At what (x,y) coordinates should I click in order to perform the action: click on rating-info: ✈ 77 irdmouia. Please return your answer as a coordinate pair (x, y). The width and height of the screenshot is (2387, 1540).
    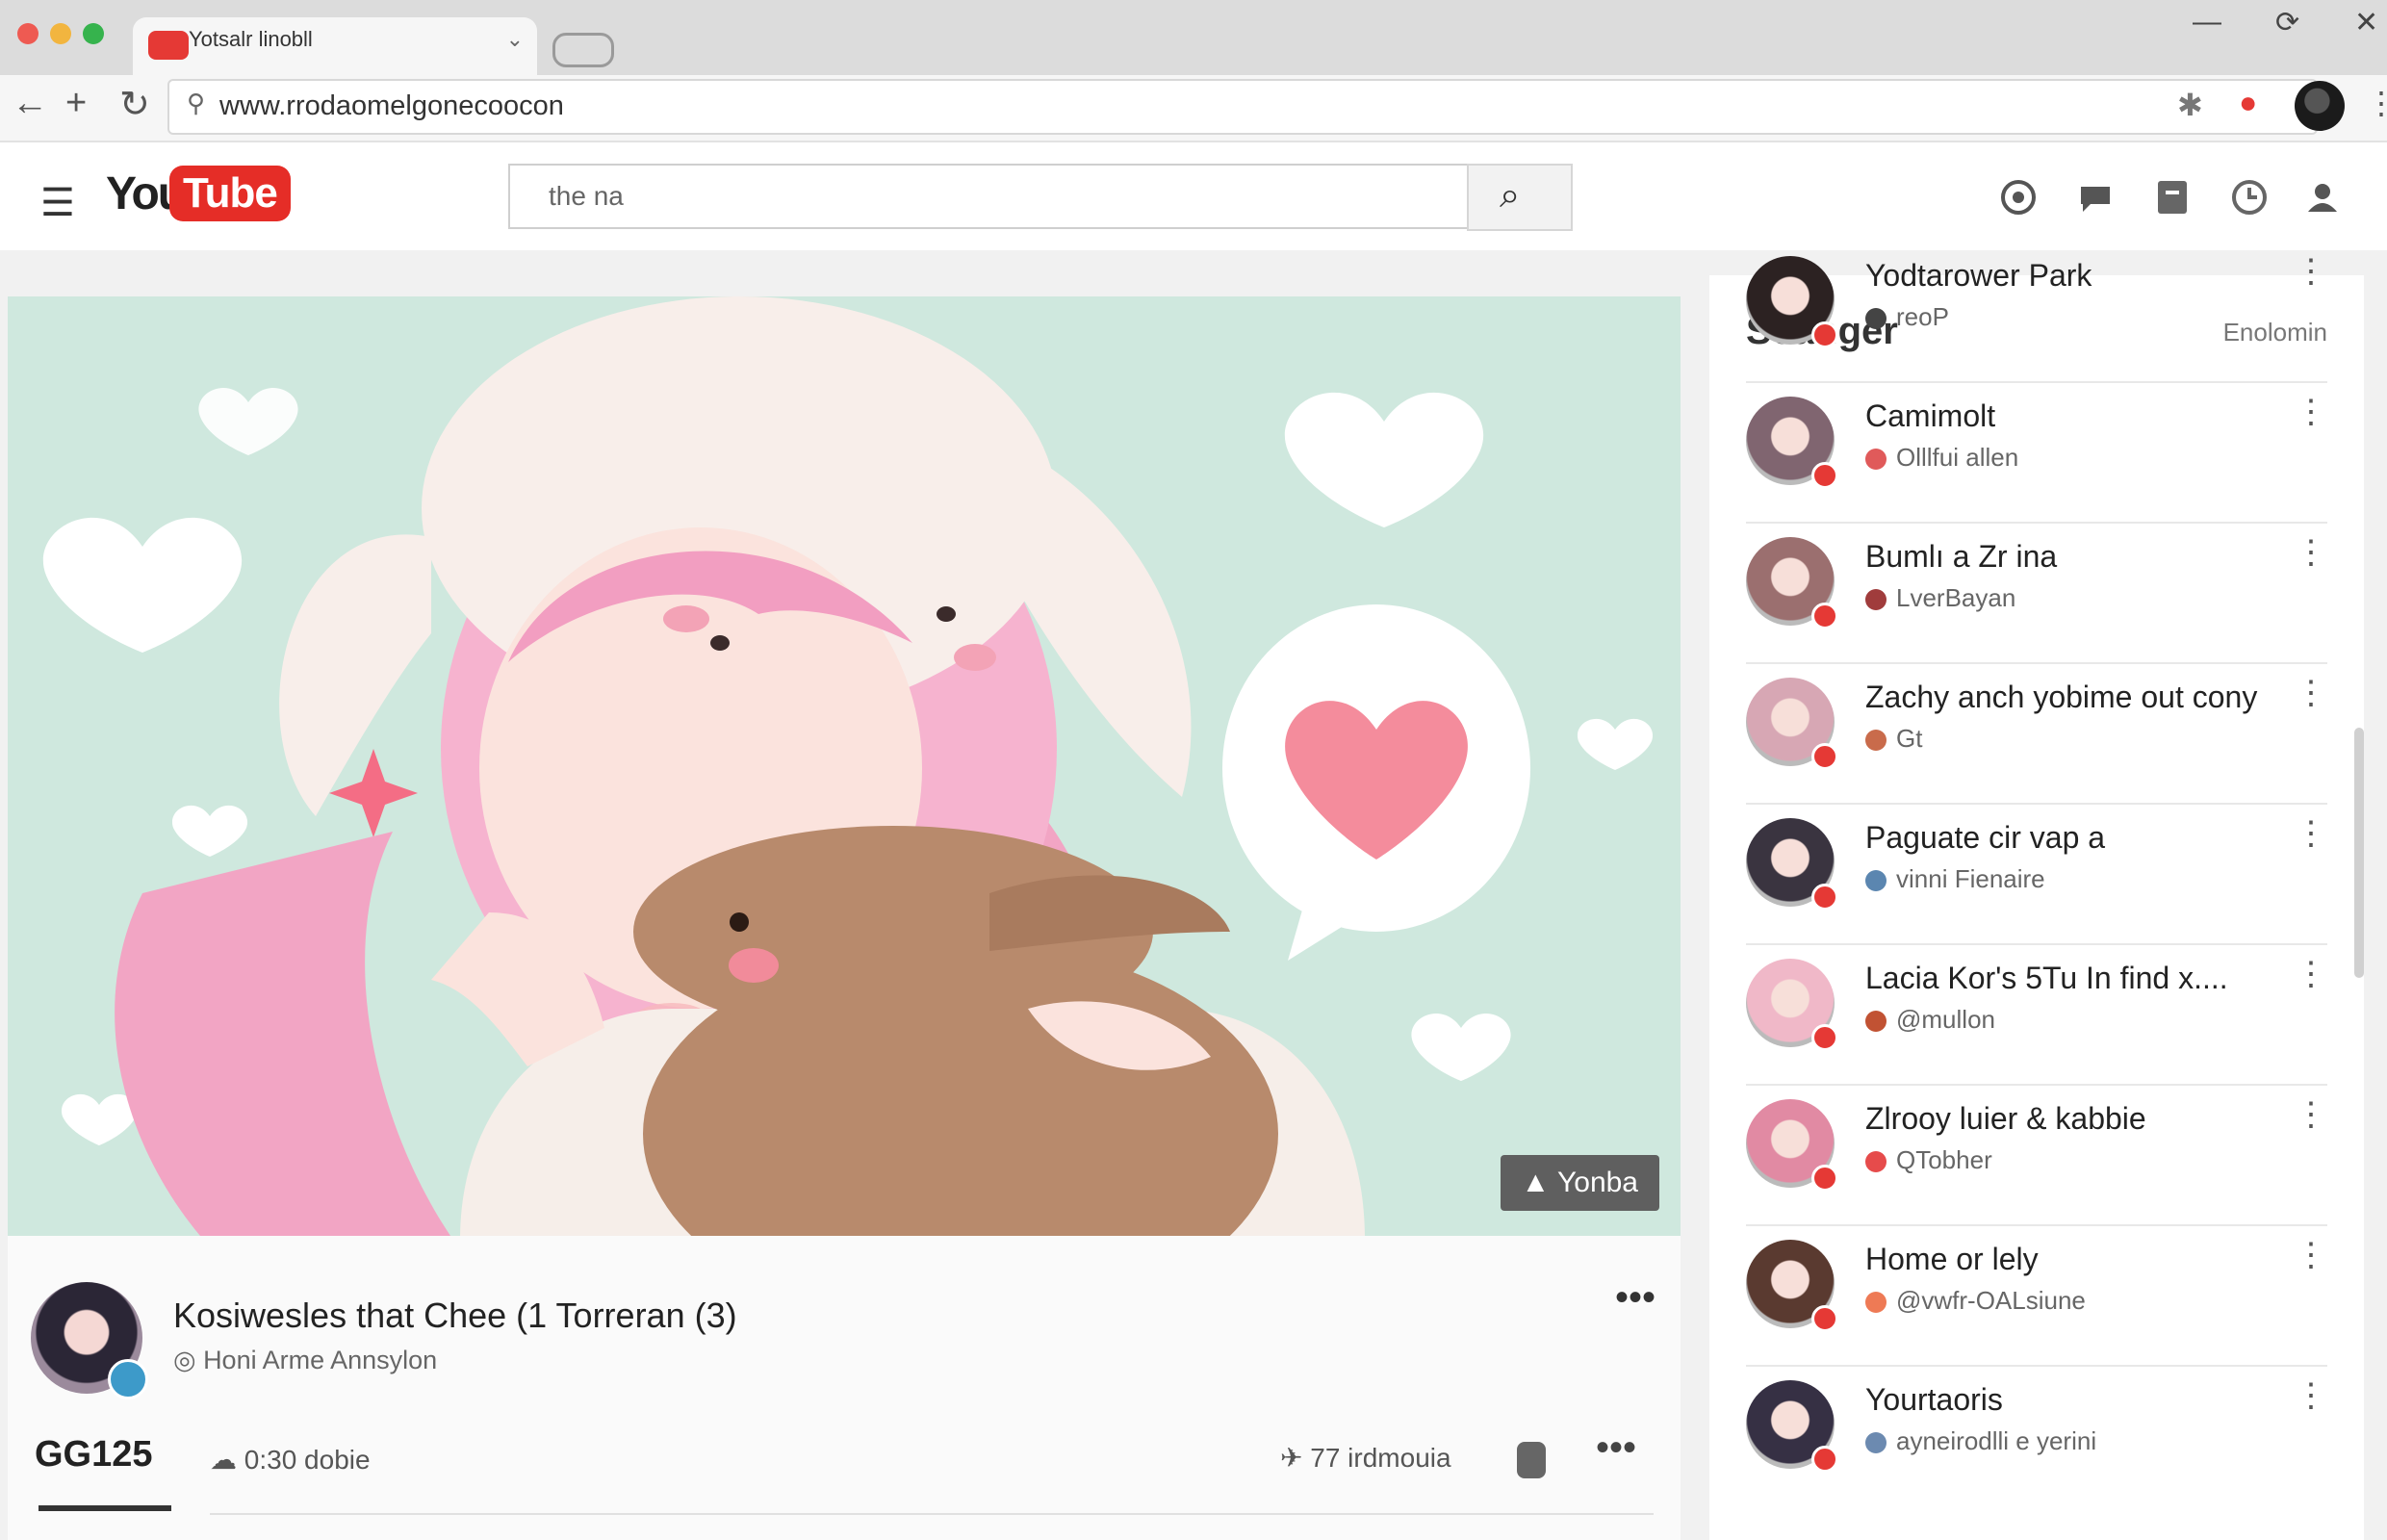
    Looking at the image, I should click on (1365, 1458).